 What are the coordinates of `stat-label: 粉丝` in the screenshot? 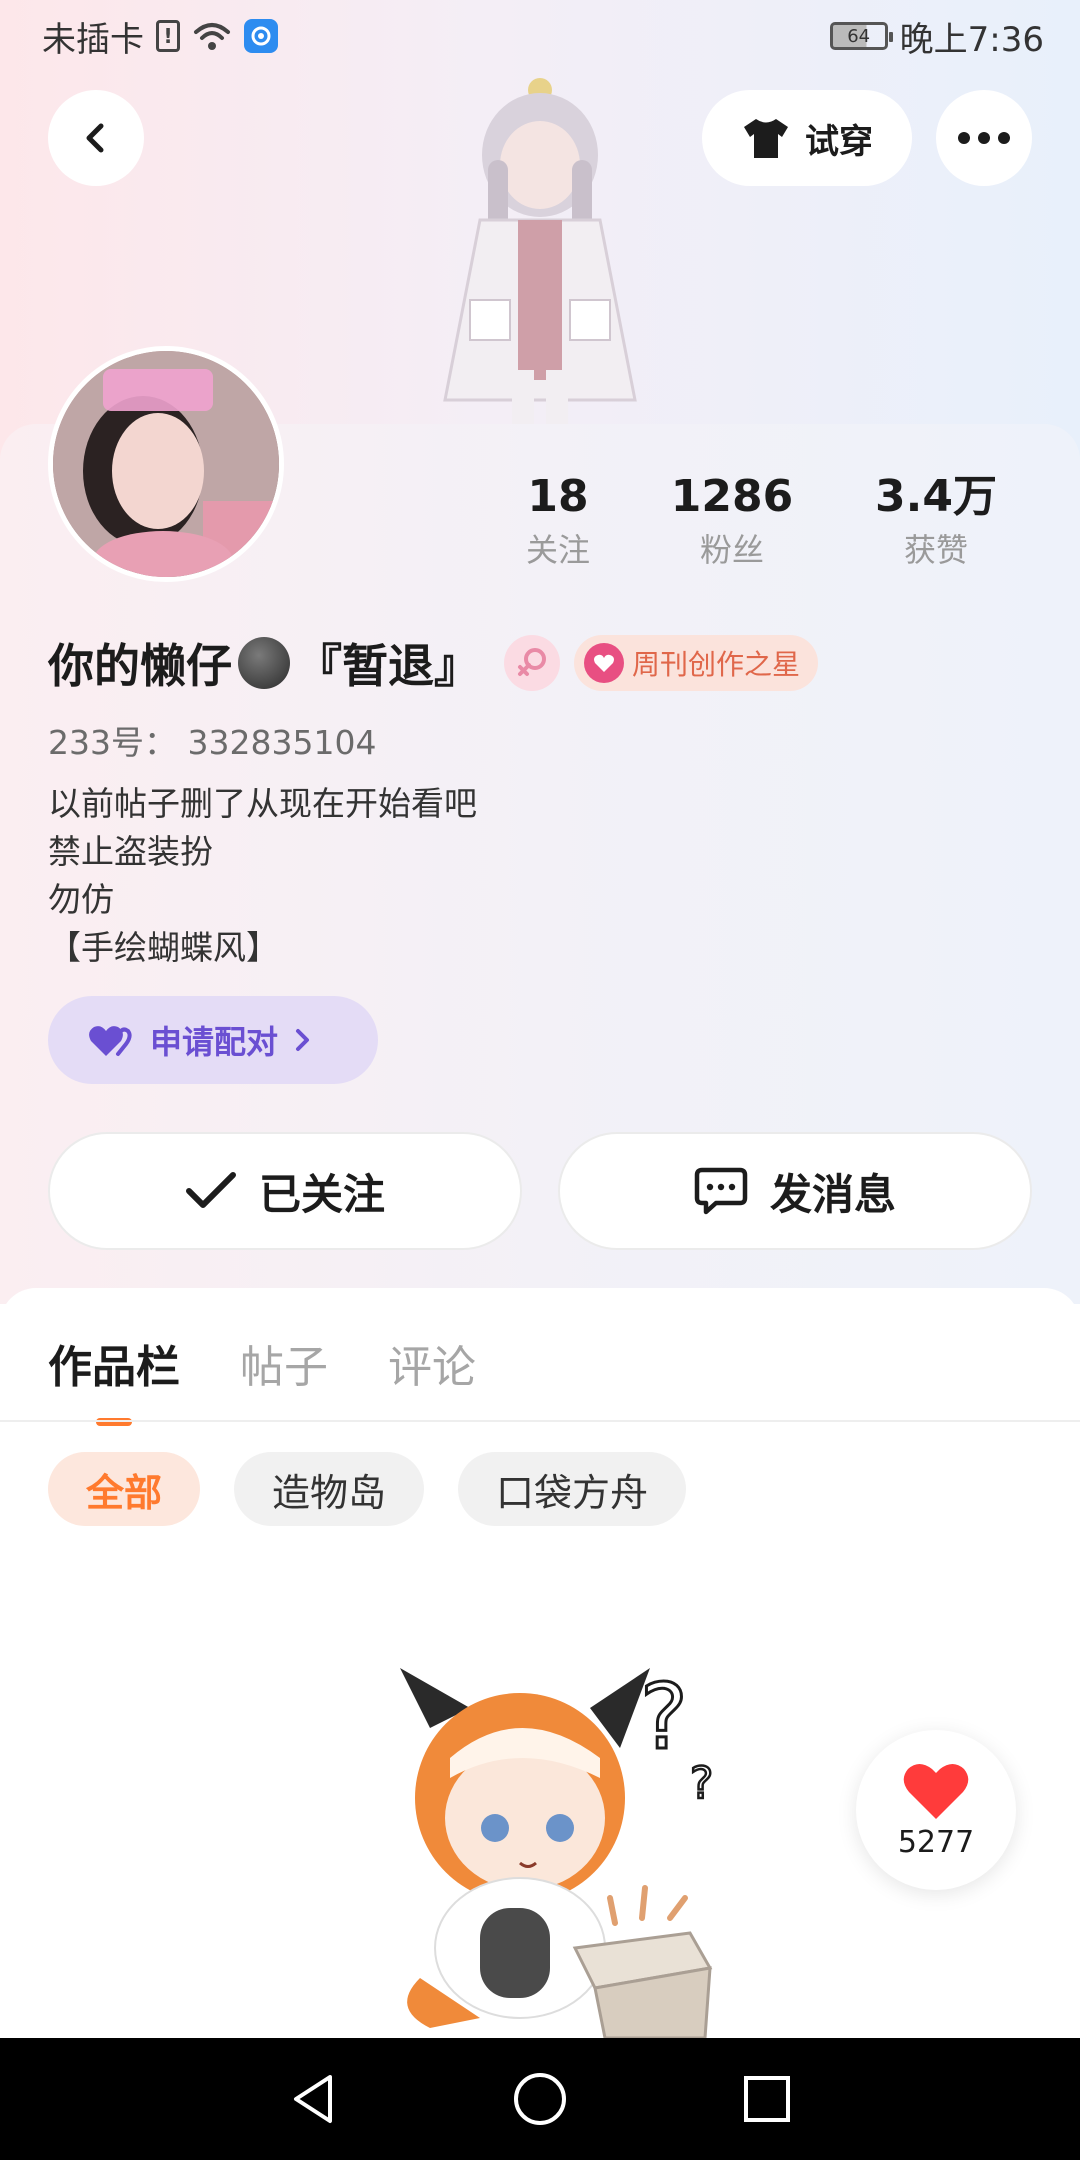 It's located at (731, 550).